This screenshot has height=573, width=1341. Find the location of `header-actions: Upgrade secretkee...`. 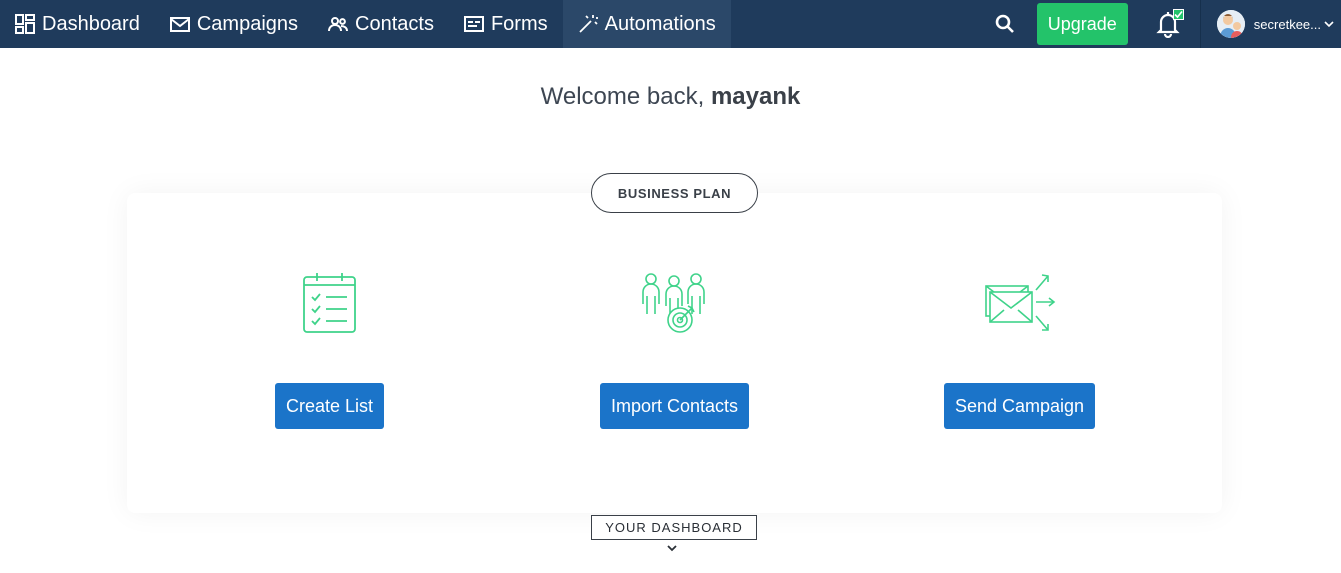

header-actions: Upgrade secretkee... is located at coordinates (1162, 24).